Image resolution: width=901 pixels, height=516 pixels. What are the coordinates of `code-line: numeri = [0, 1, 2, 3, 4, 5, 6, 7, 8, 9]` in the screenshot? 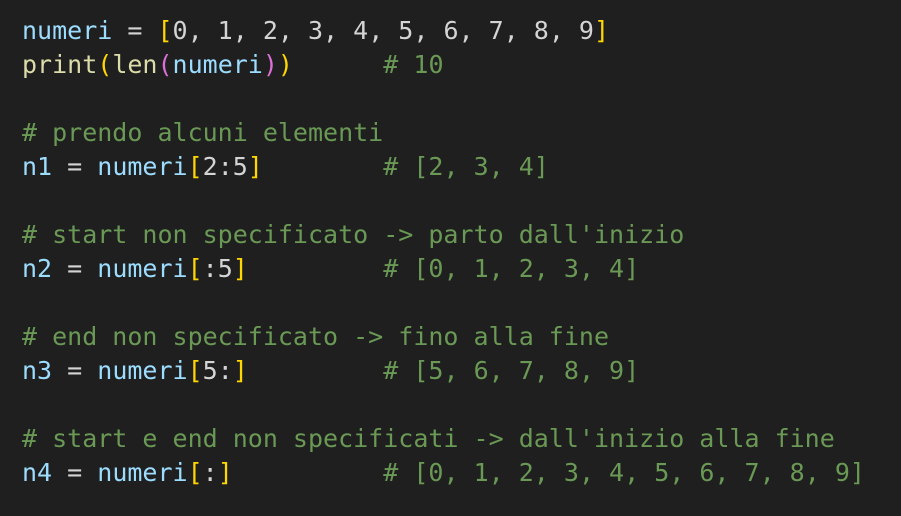 It's located at (461, 31).